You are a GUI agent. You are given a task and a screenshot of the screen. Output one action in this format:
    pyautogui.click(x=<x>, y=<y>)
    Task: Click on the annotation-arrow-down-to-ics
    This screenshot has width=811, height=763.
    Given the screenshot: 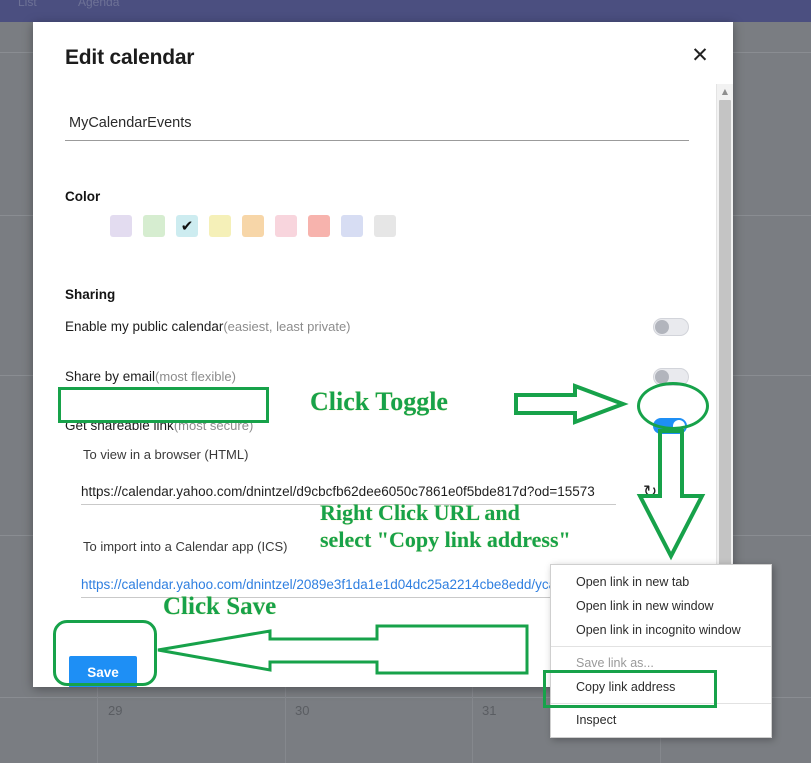 What is the action you would take?
    pyautogui.click(x=671, y=495)
    